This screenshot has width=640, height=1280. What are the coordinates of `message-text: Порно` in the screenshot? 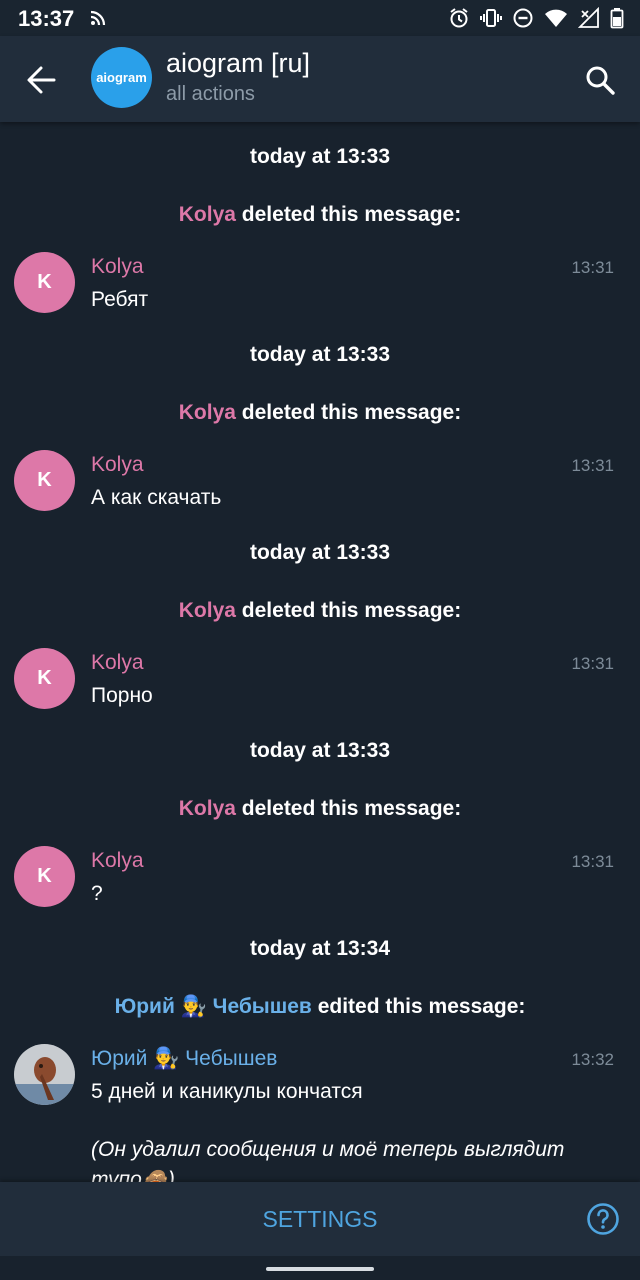 It's located at (122, 695).